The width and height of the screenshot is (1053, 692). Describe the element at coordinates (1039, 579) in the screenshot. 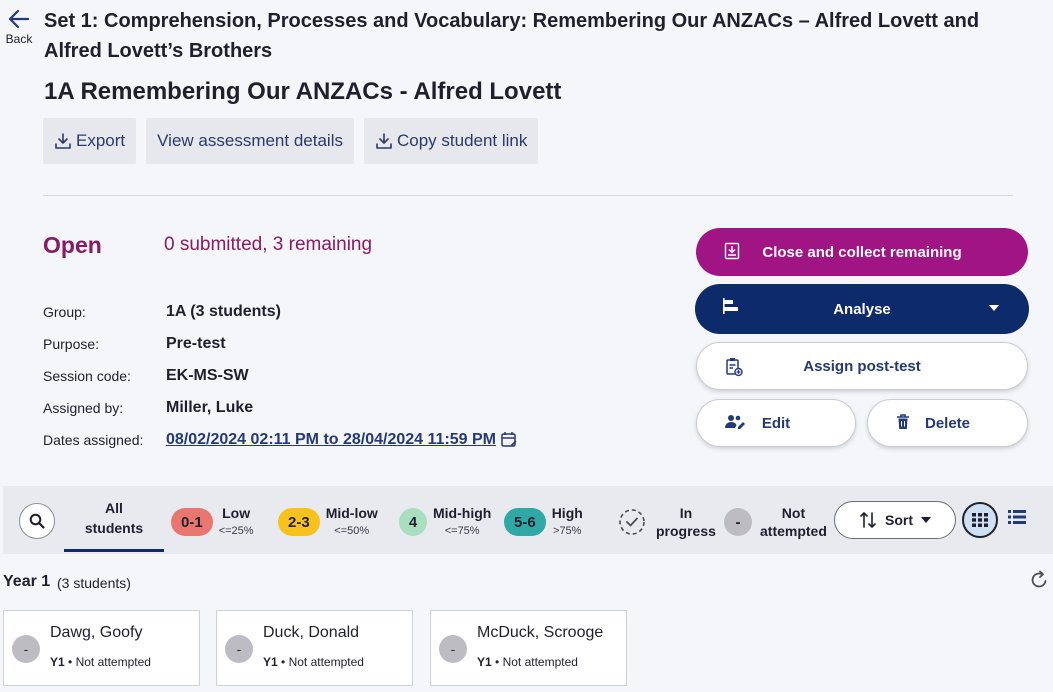

I see `refresh-icon` at that location.